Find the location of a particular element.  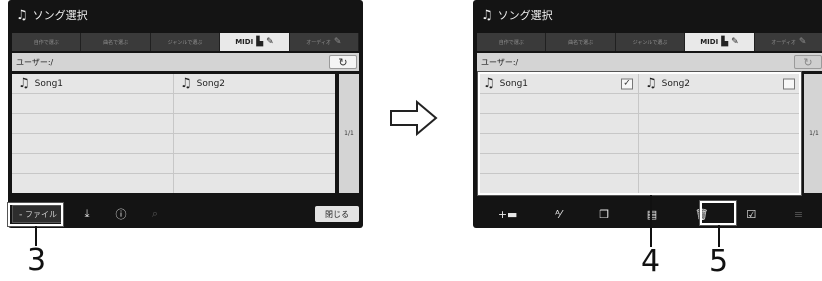

copy-icon: ❐ is located at coordinates (604, 214).